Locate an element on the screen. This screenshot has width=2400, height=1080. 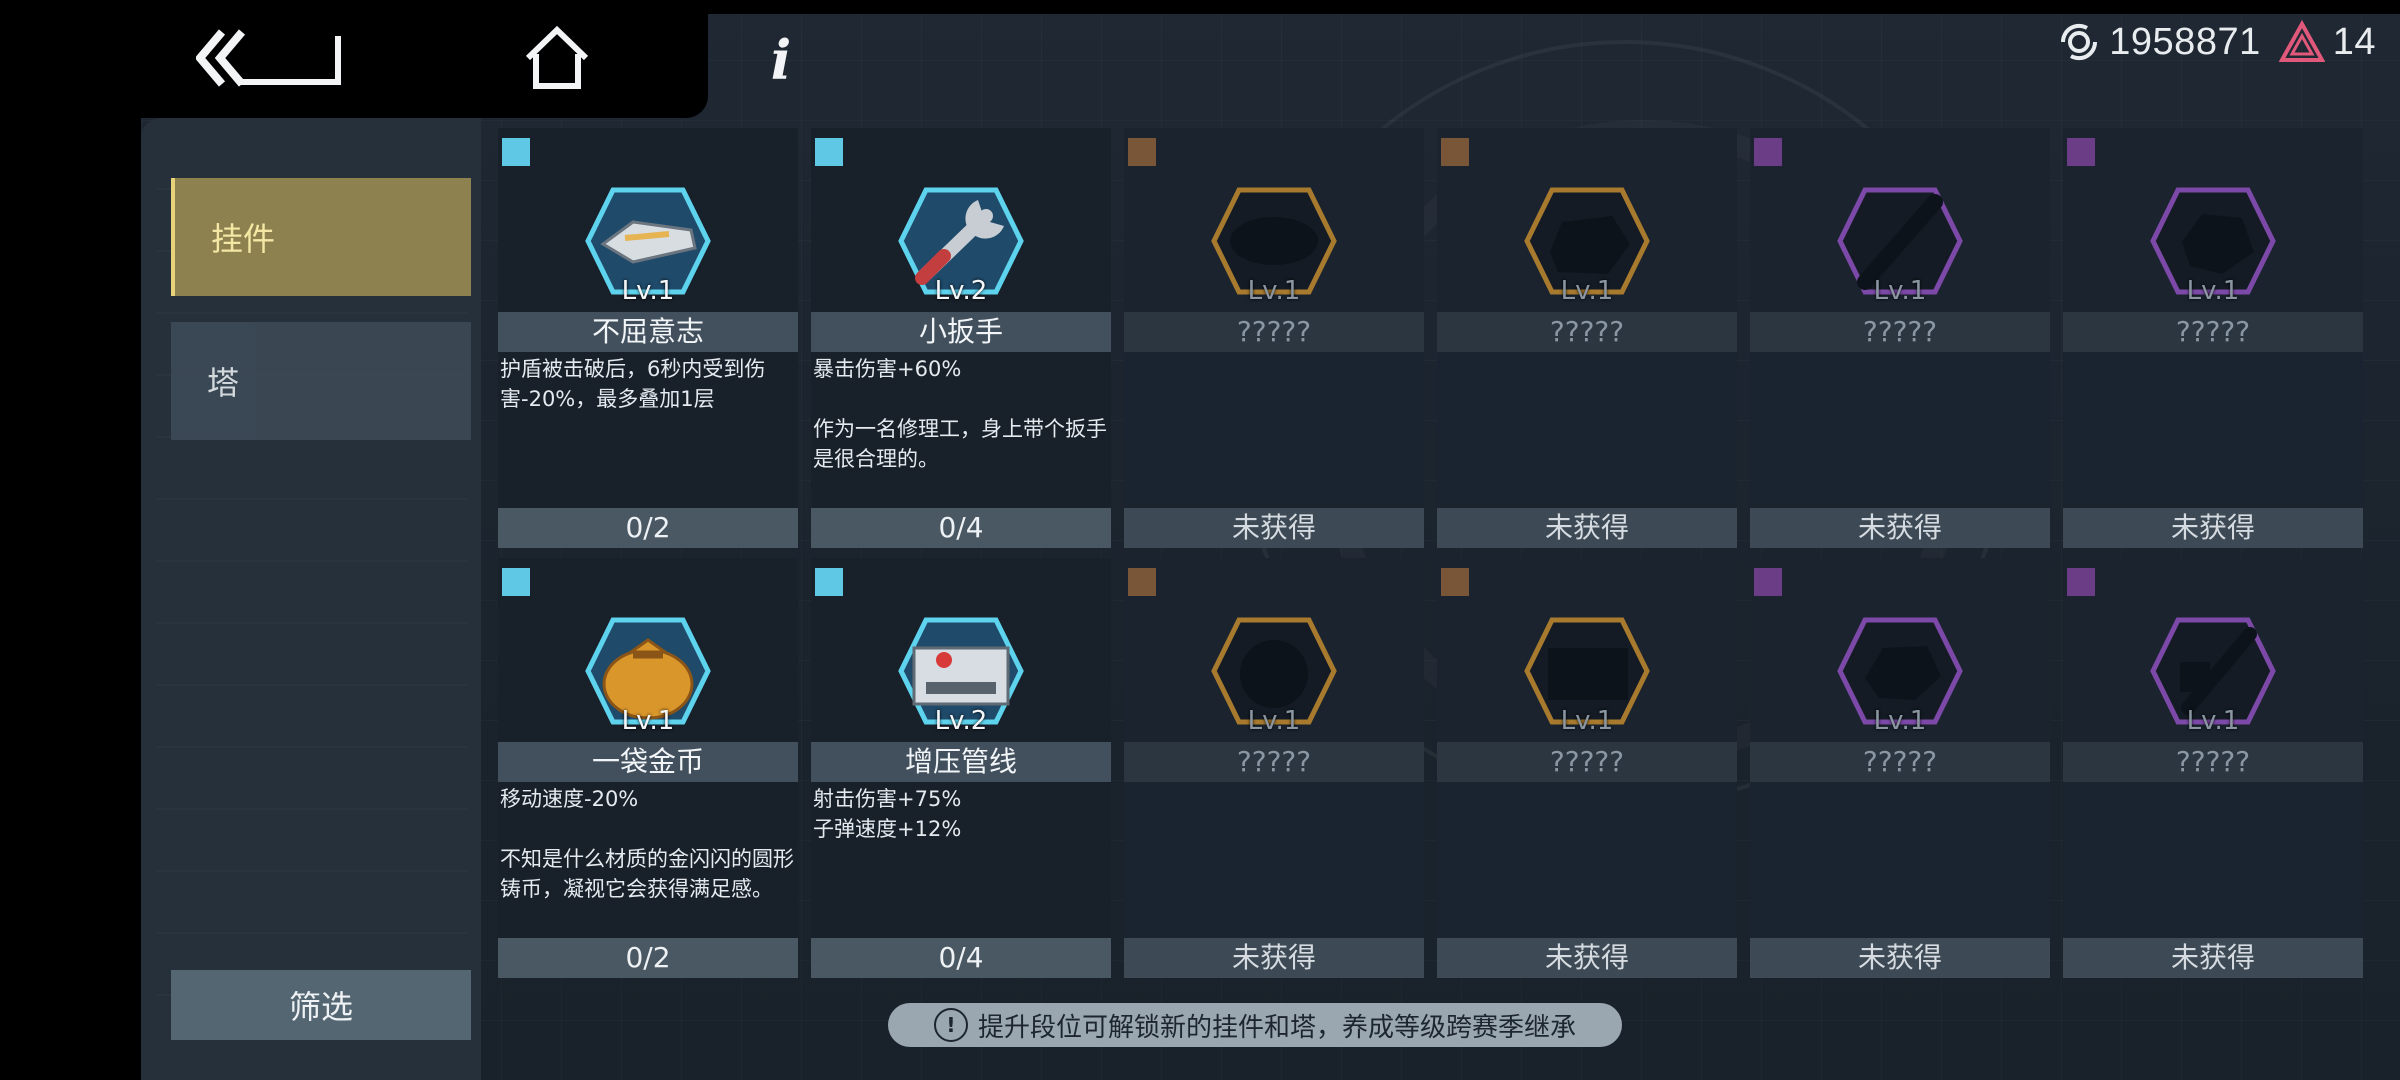
info-button: i is located at coordinates (781, 60).